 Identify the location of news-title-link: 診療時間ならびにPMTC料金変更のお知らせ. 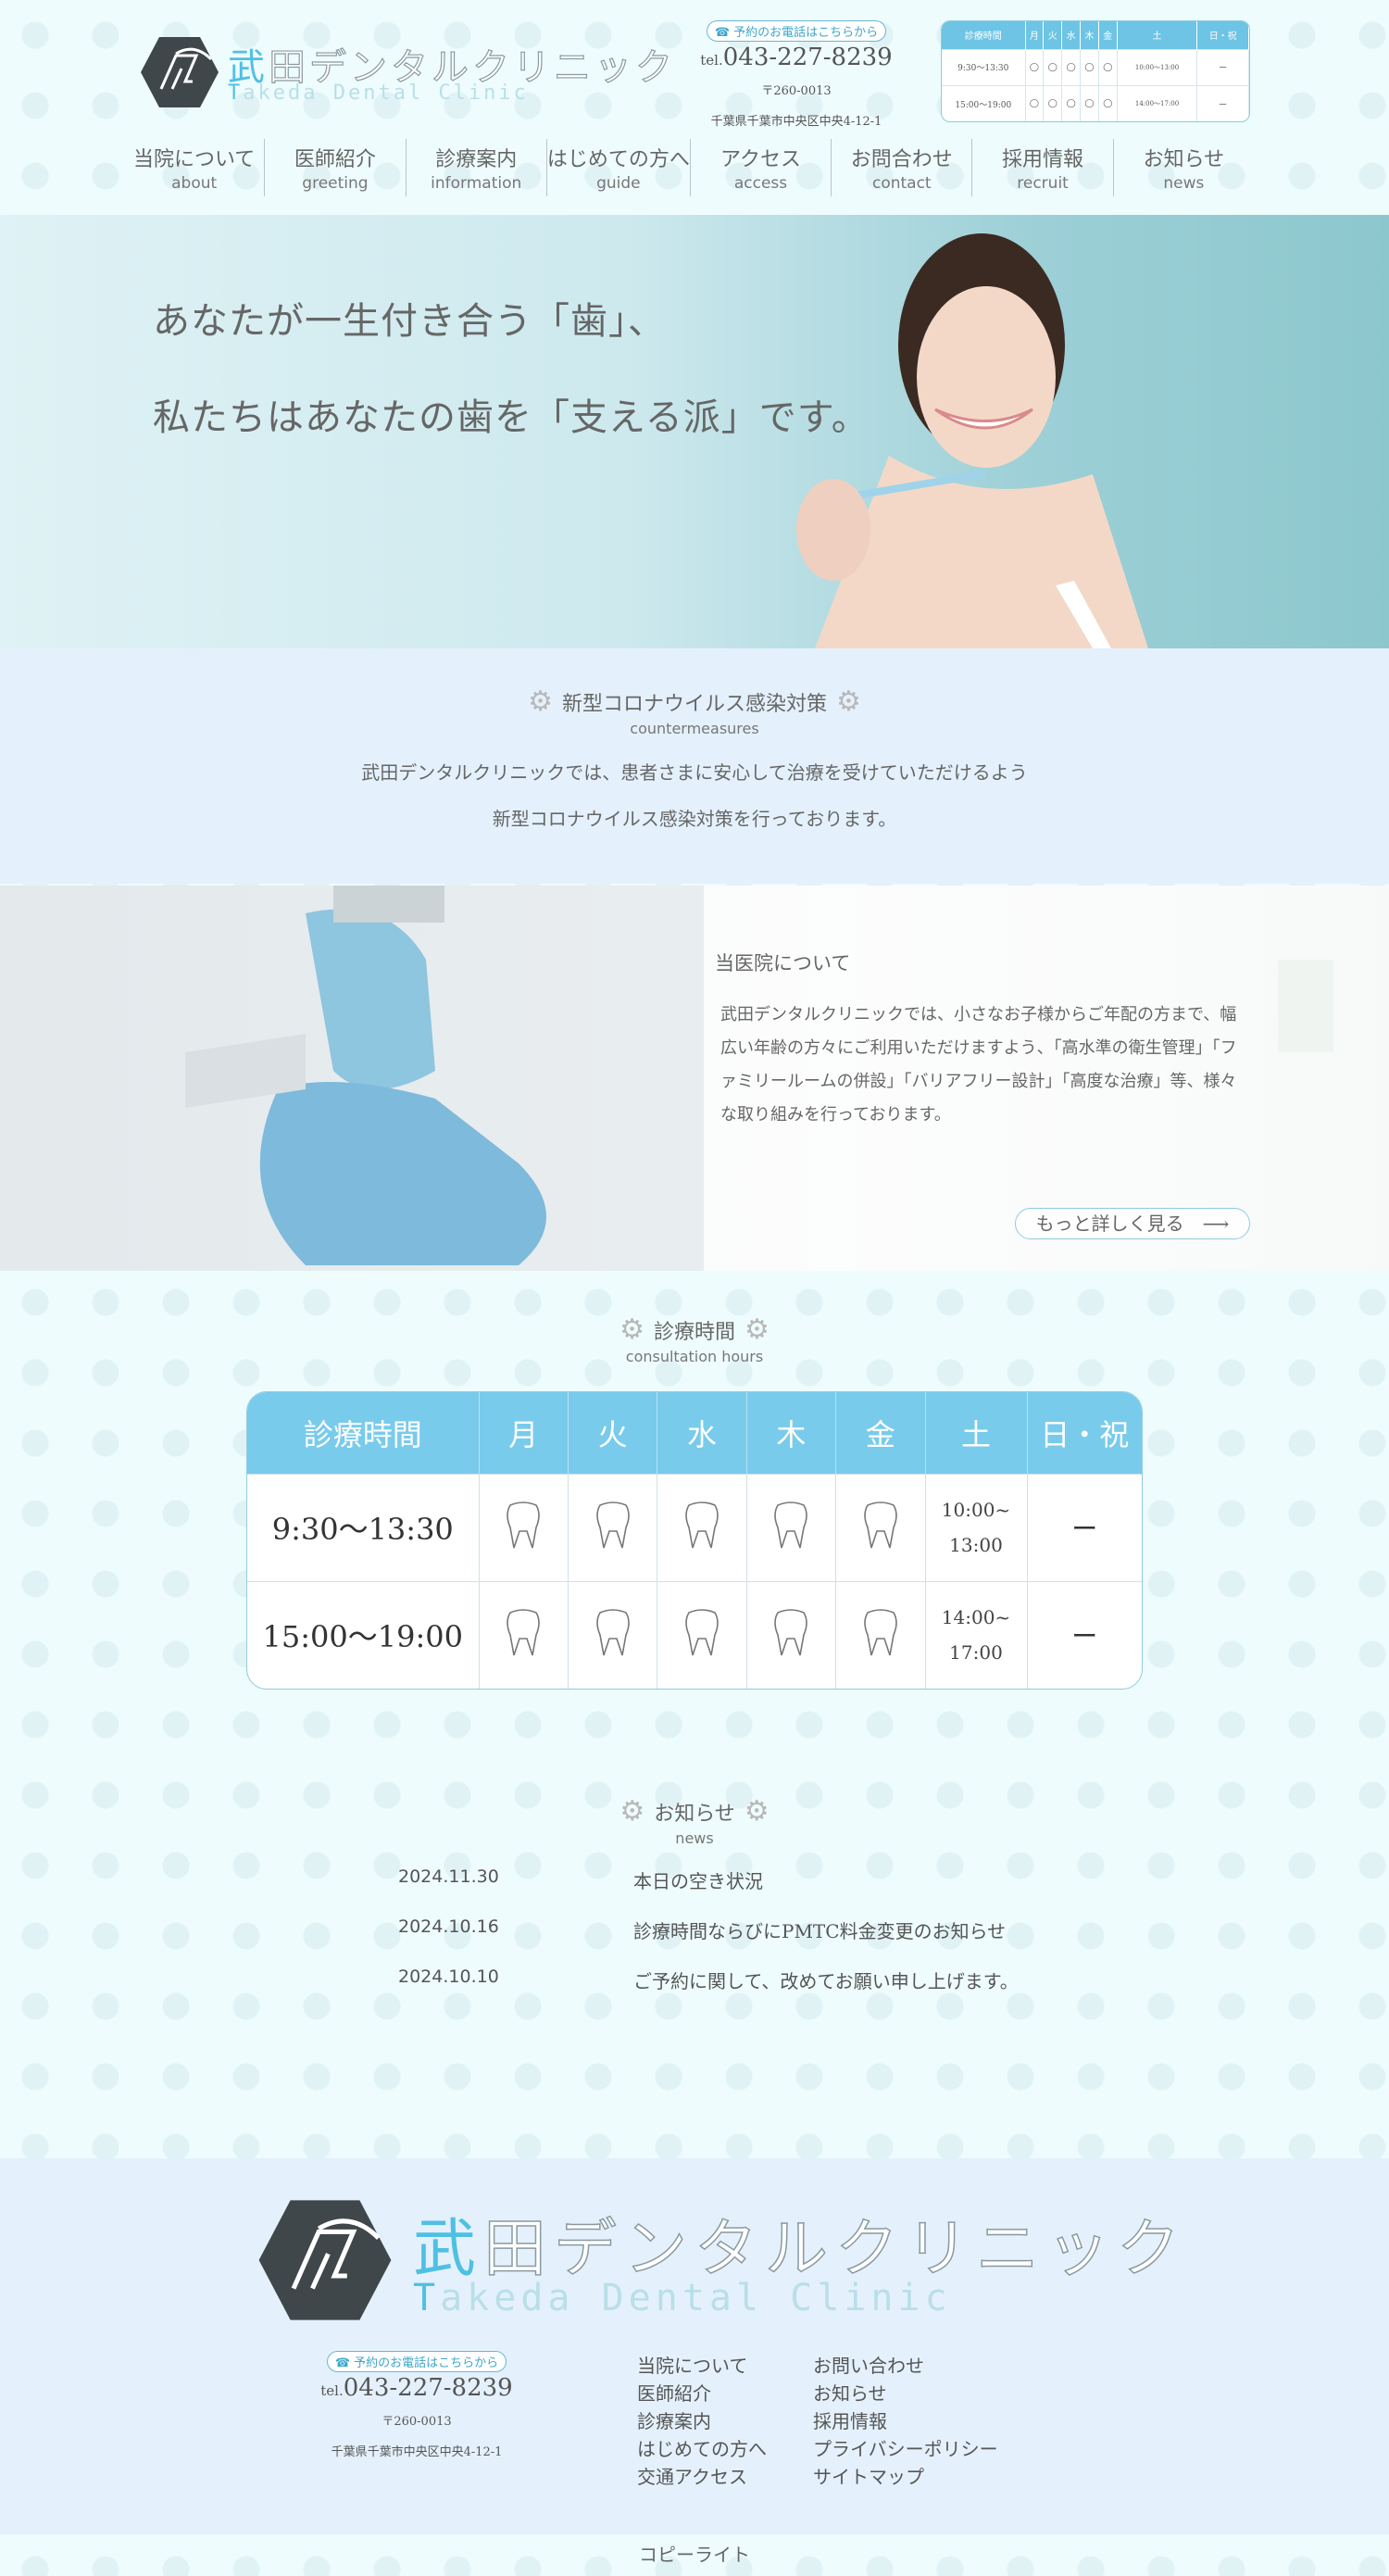
(819, 1941).